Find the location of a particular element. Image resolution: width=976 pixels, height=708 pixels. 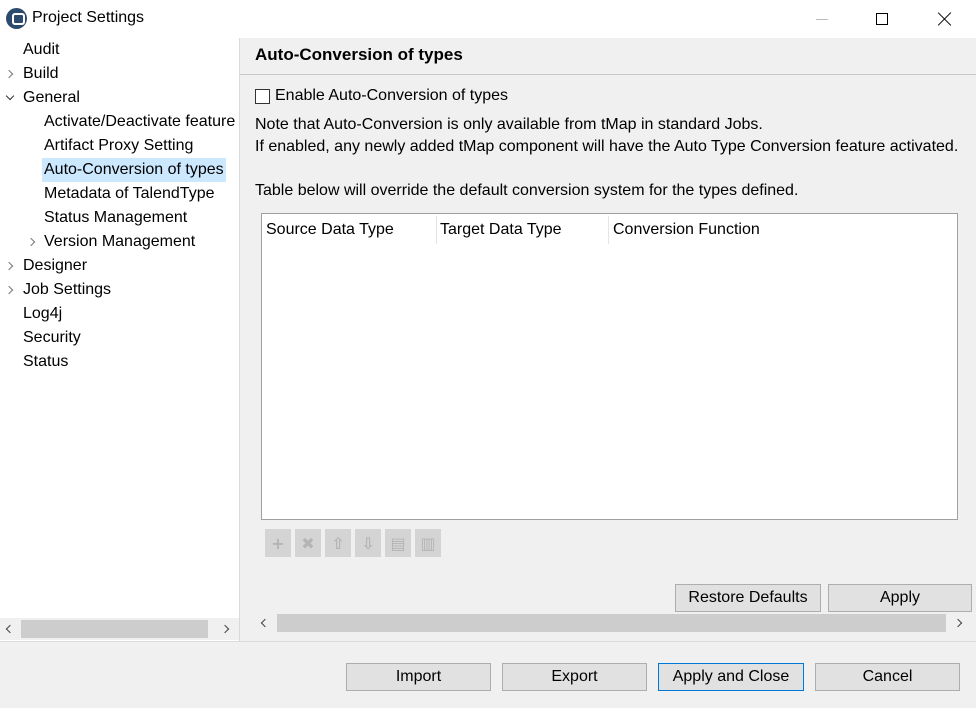

add-button: + is located at coordinates (278, 543).